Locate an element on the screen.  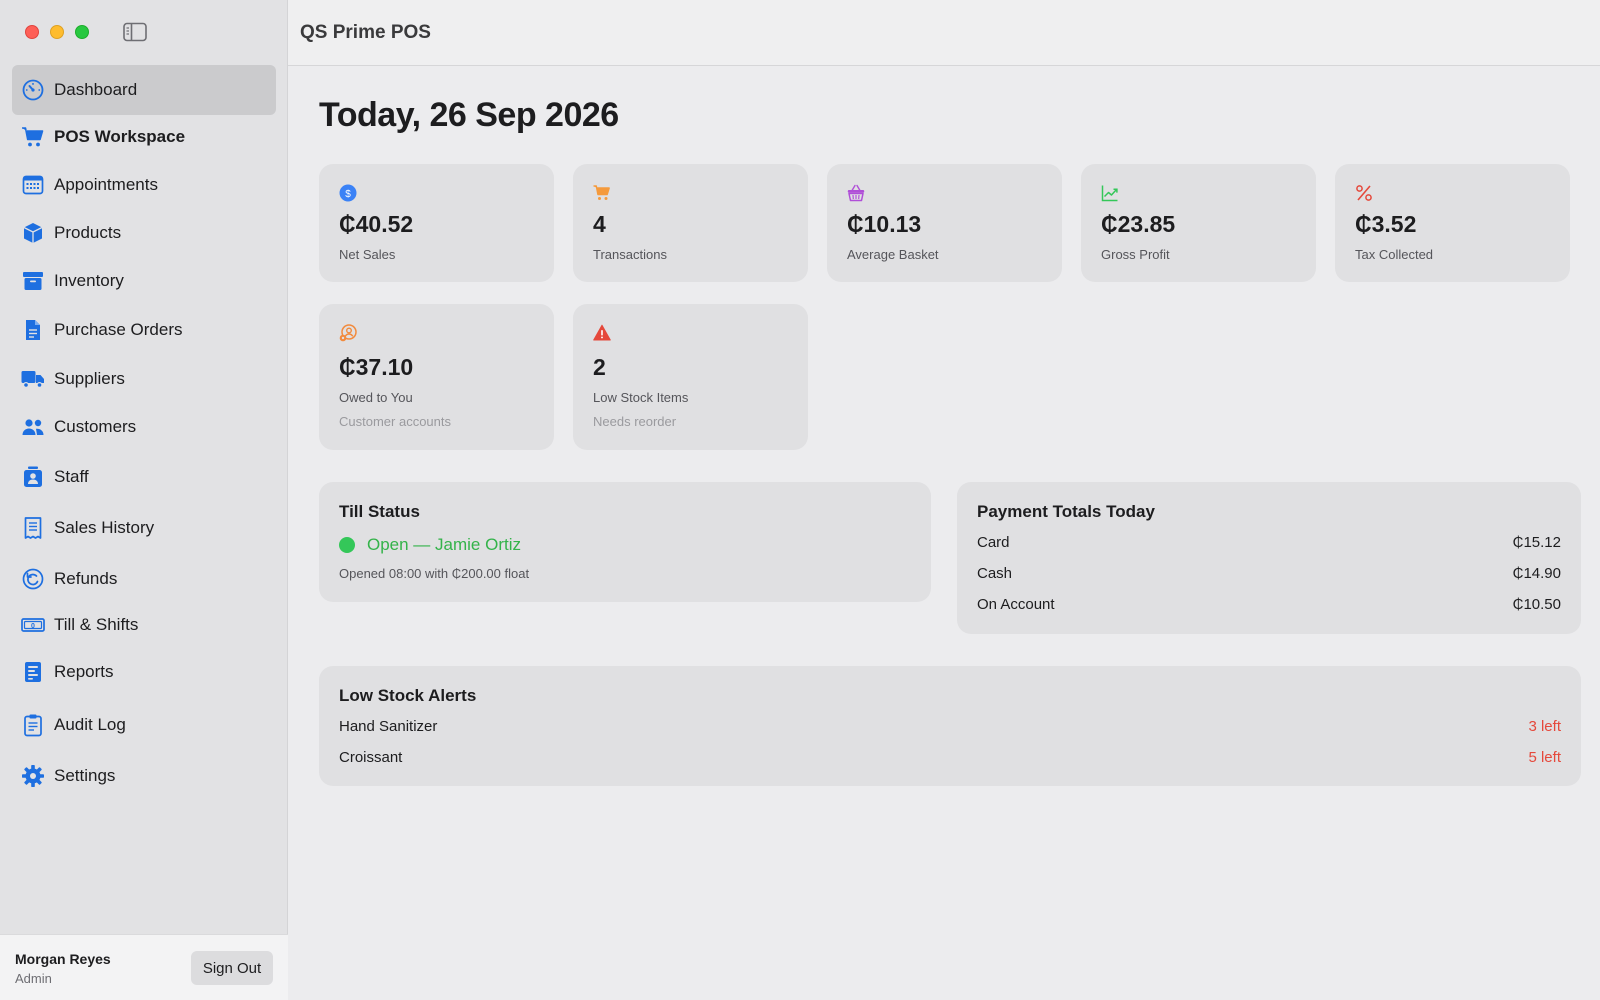
archive-box-icon is located at coordinates (33, 281).